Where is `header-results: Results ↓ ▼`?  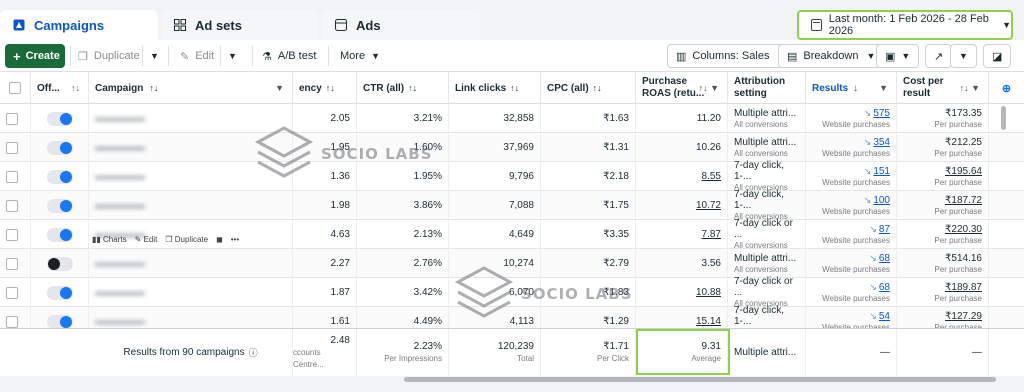
header-results: Results ↓ ▼ is located at coordinates (851, 88).